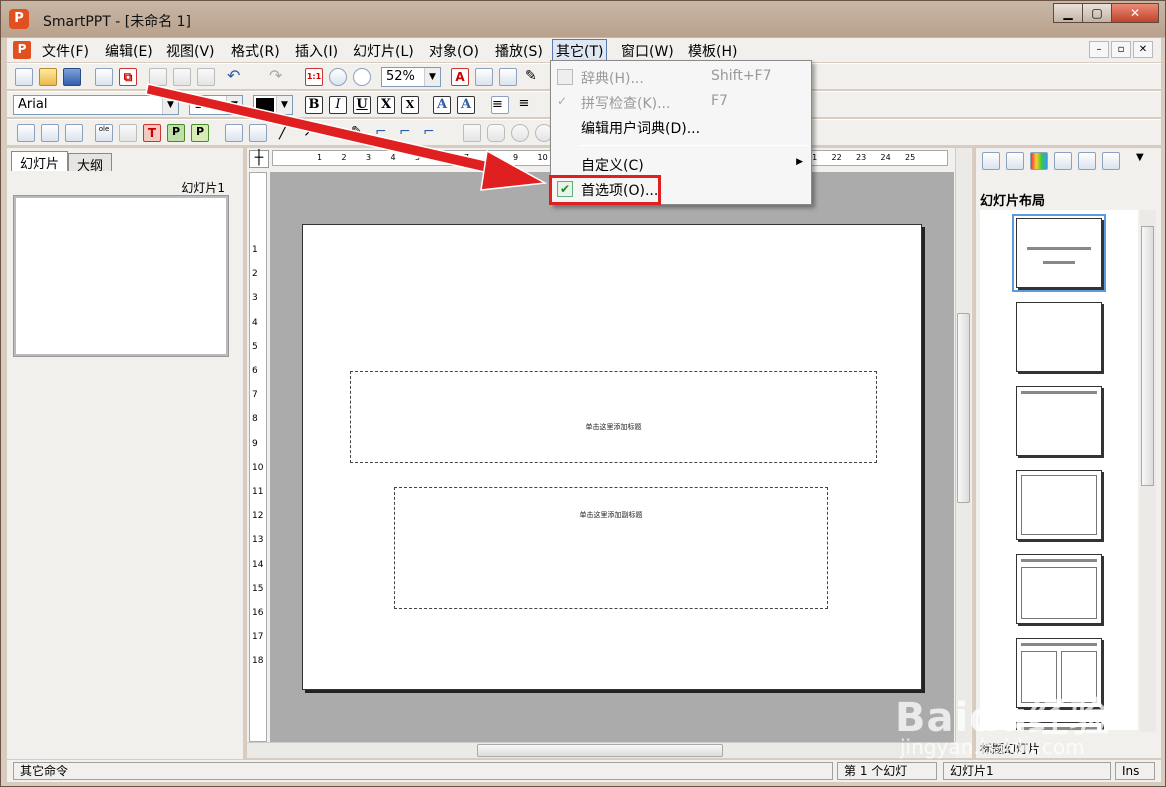  Describe the element at coordinates (338, 77) in the screenshot. I see `zoom-tool-icon` at that location.